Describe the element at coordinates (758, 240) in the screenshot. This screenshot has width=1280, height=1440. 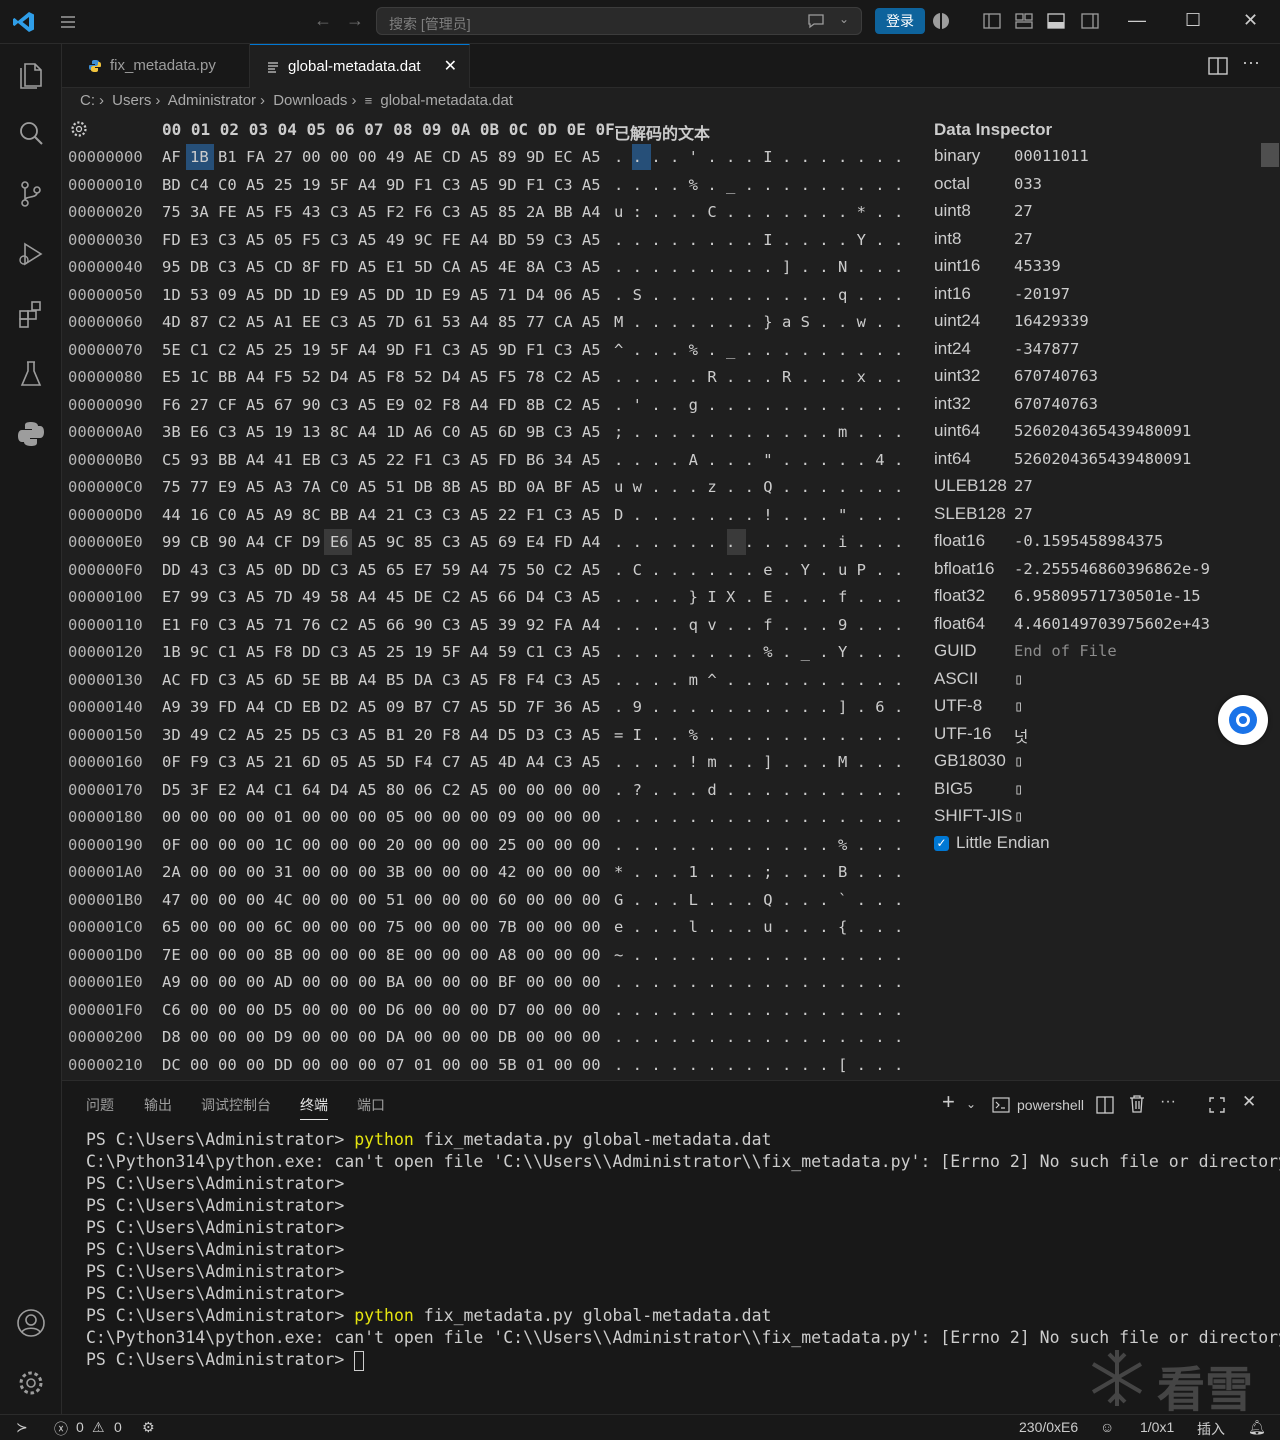
I see `decoded-text: . . . . . . . . I . . . . Y . .` at that location.